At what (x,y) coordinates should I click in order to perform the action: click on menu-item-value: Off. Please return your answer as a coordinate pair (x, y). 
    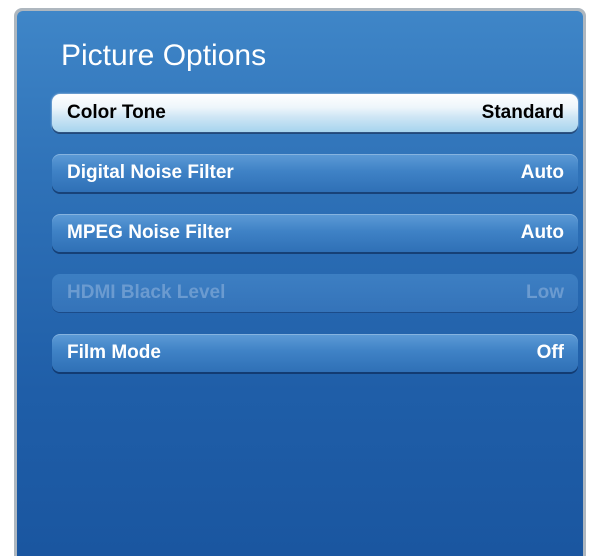
    Looking at the image, I should click on (550, 352).